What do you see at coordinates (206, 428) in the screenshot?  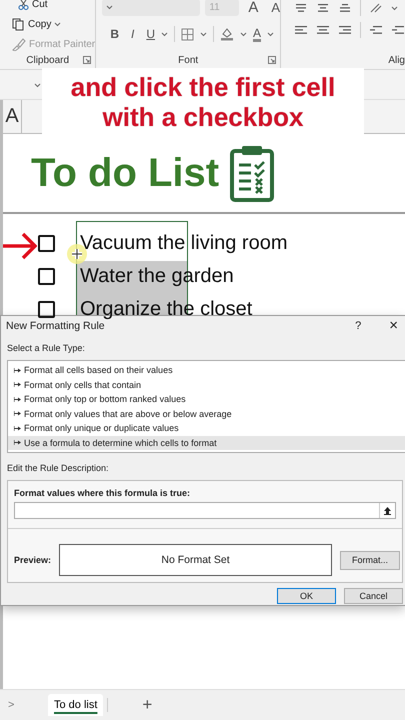 I see `rule-type-item: Format only unique or duplicate values` at bounding box center [206, 428].